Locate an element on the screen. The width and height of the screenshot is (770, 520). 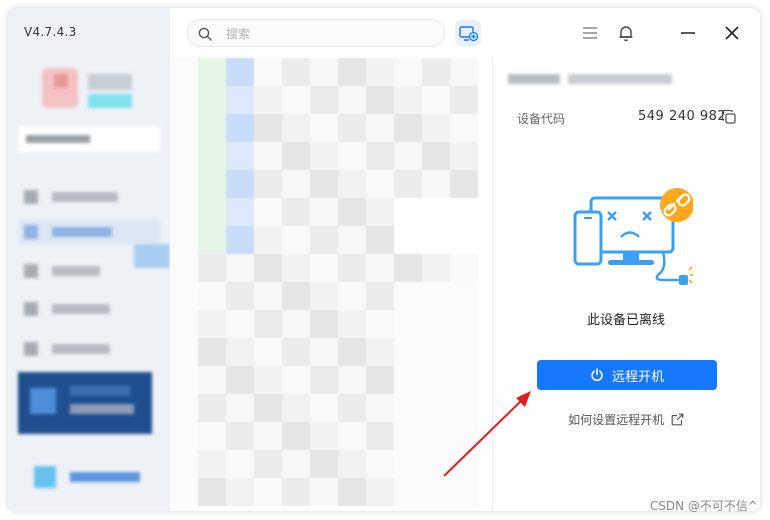
hamburger-menu-icon is located at coordinates (590, 35).